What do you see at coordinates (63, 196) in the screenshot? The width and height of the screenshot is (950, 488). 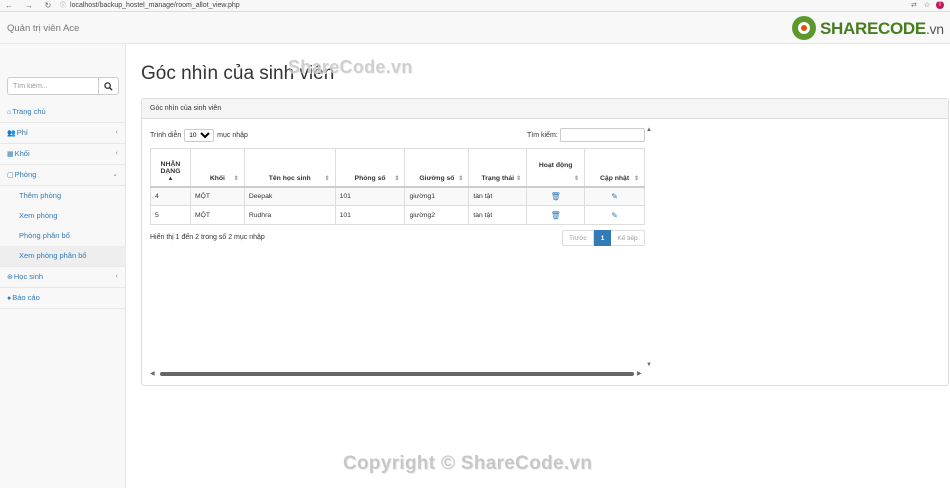 I see `sidebar-item-add-room: Thêm phòng` at bounding box center [63, 196].